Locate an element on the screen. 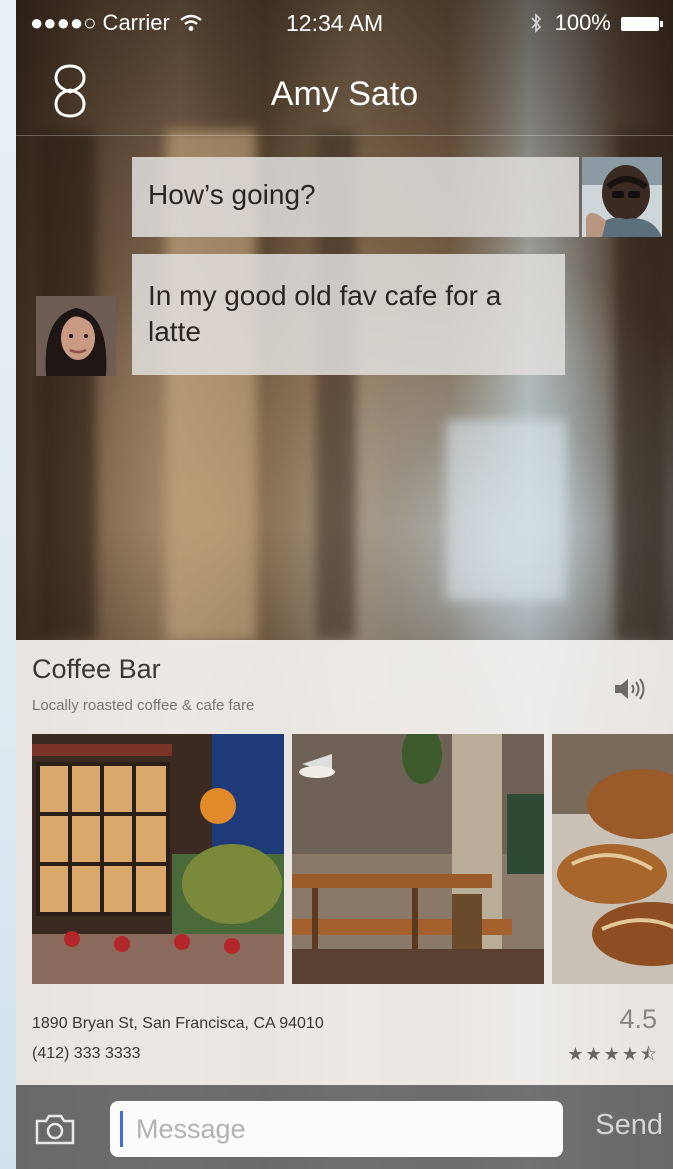  carrier-signal: ●●●●○ Carrier is located at coordinates (116, 23).